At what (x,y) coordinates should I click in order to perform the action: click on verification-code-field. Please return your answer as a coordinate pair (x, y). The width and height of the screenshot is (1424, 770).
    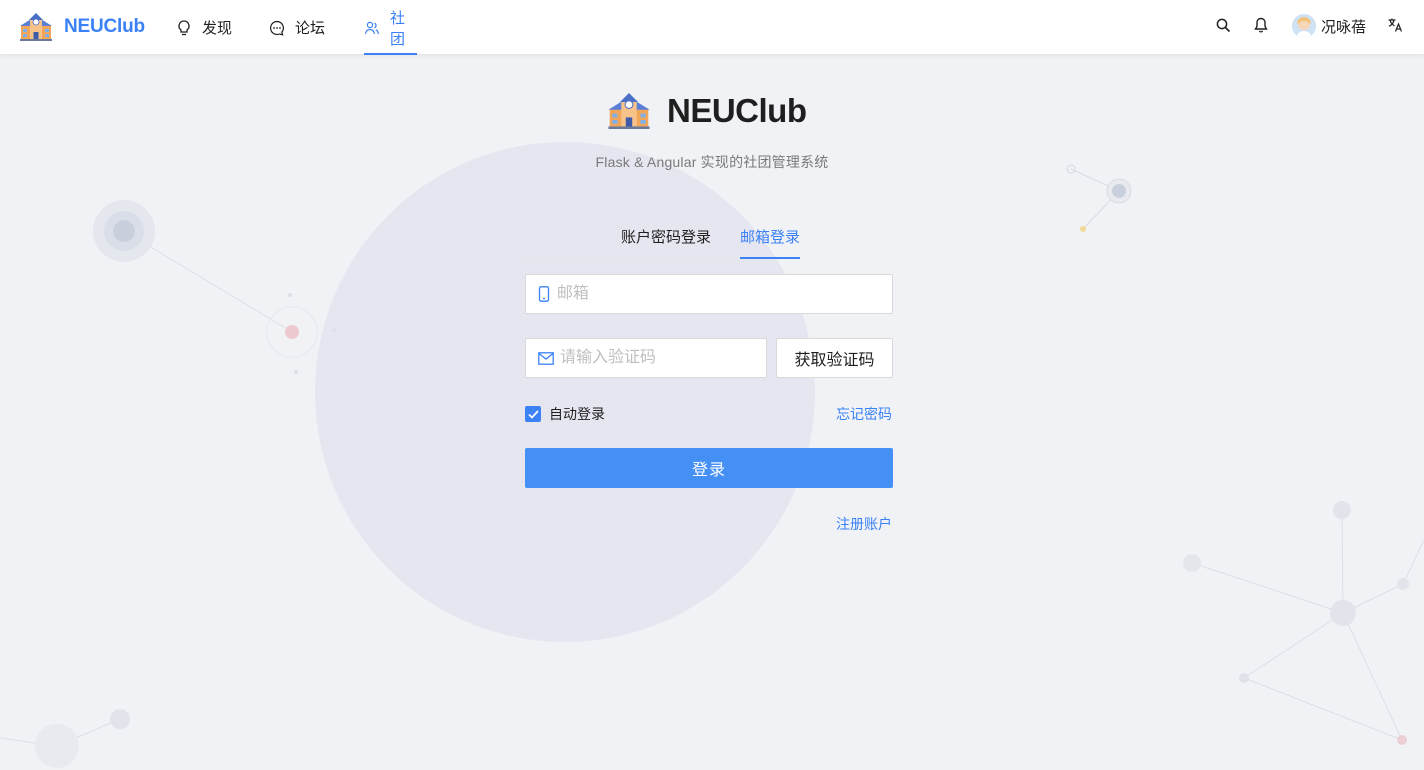
    Looking at the image, I should click on (646, 358).